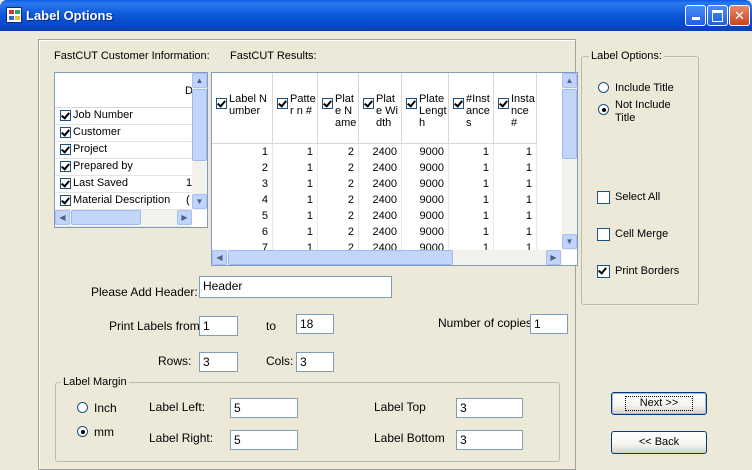 The height and width of the screenshot is (470, 752). What do you see at coordinates (637, 197) in the screenshot?
I see `select-all-label: Select All` at bounding box center [637, 197].